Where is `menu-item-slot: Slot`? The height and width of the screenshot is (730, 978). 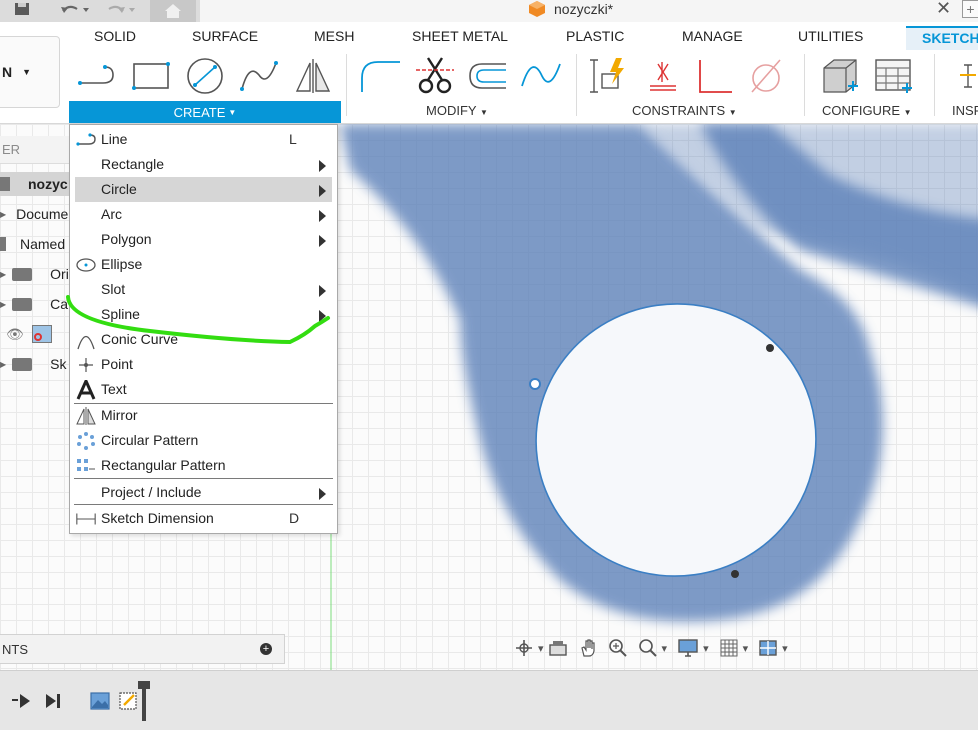
menu-item-slot: Slot is located at coordinates (203, 289).